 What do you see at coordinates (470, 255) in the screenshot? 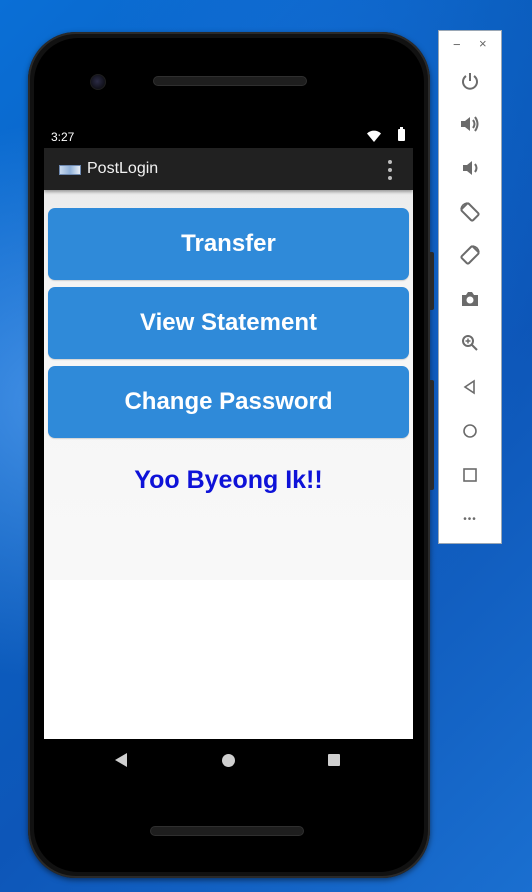
I see `rotate-right-icon` at bounding box center [470, 255].